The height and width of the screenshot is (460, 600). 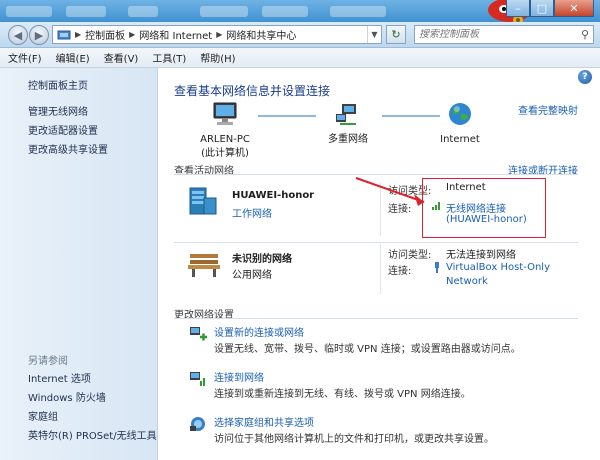 What do you see at coordinates (261, 34) in the screenshot?
I see `breadcrumb-sharing-center: 网络和共享中心` at bounding box center [261, 34].